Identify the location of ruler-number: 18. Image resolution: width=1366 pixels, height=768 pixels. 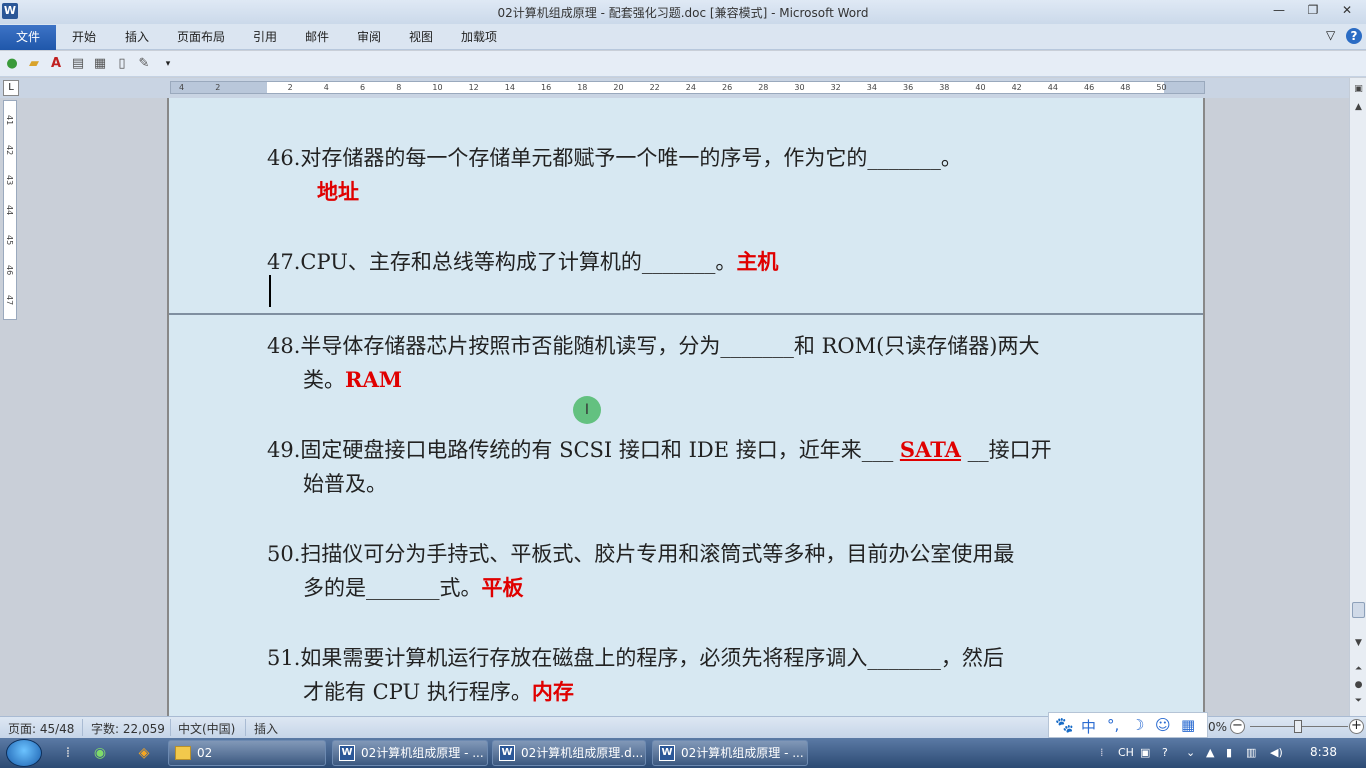
(582, 87).